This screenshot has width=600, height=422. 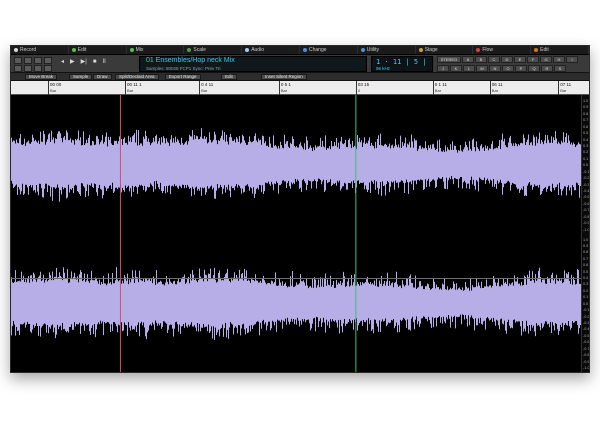 I want to click on ruler-label: 07 11, so click(x=566, y=84).